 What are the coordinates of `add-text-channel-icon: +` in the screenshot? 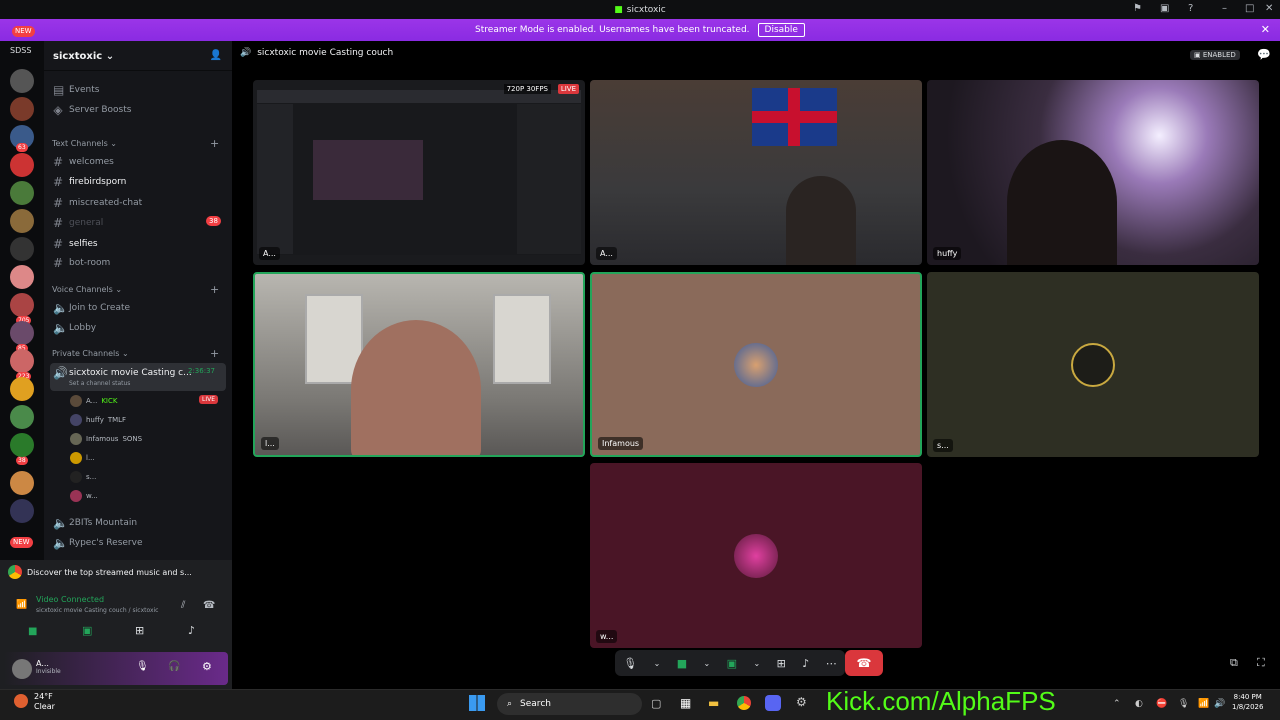 It's located at (214, 143).